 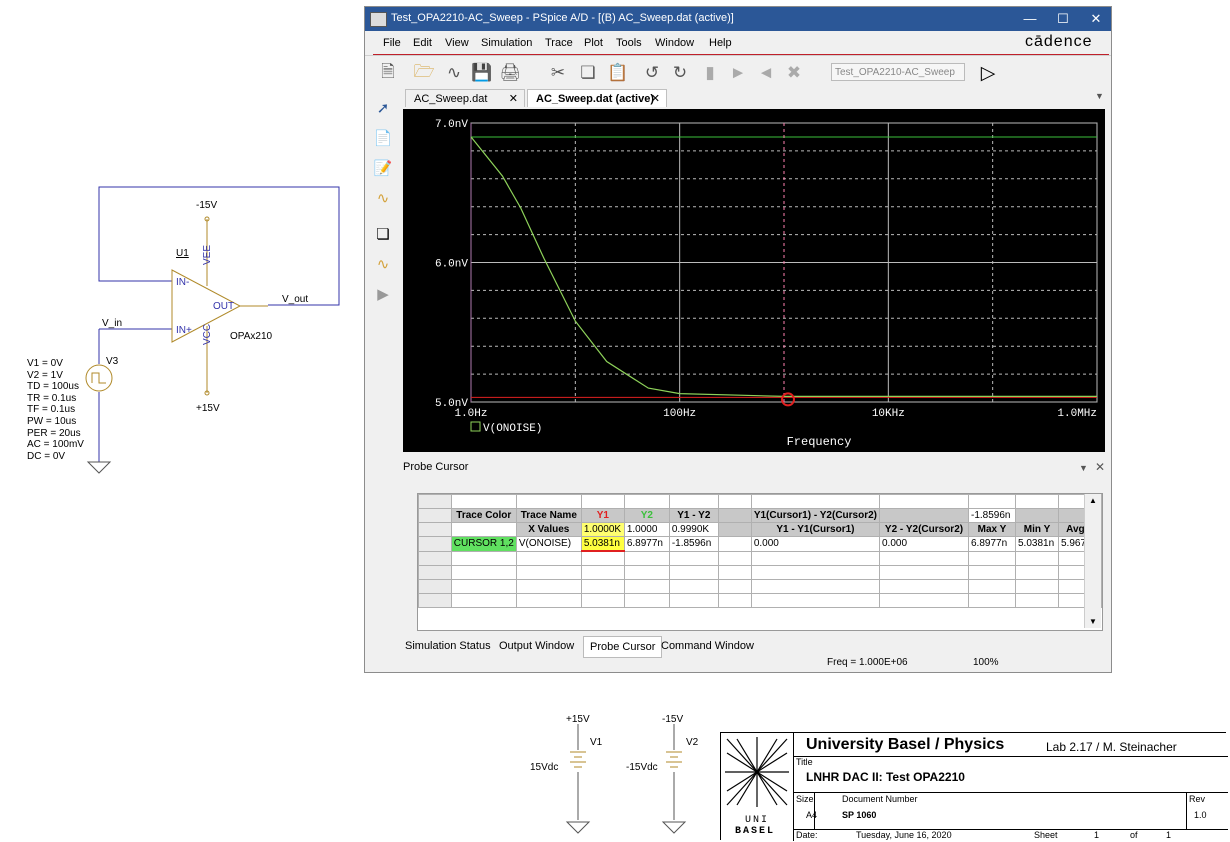 I want to click on play-settings-icon: ▶, so click(x=383, y=294).